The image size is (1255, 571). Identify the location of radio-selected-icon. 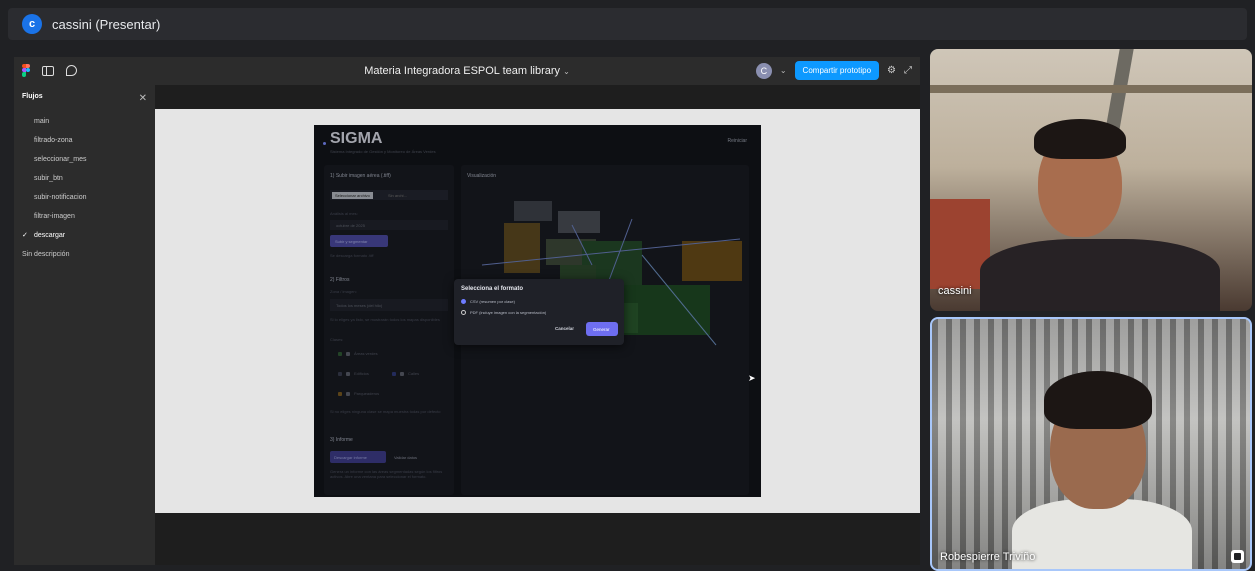
(463, 301).